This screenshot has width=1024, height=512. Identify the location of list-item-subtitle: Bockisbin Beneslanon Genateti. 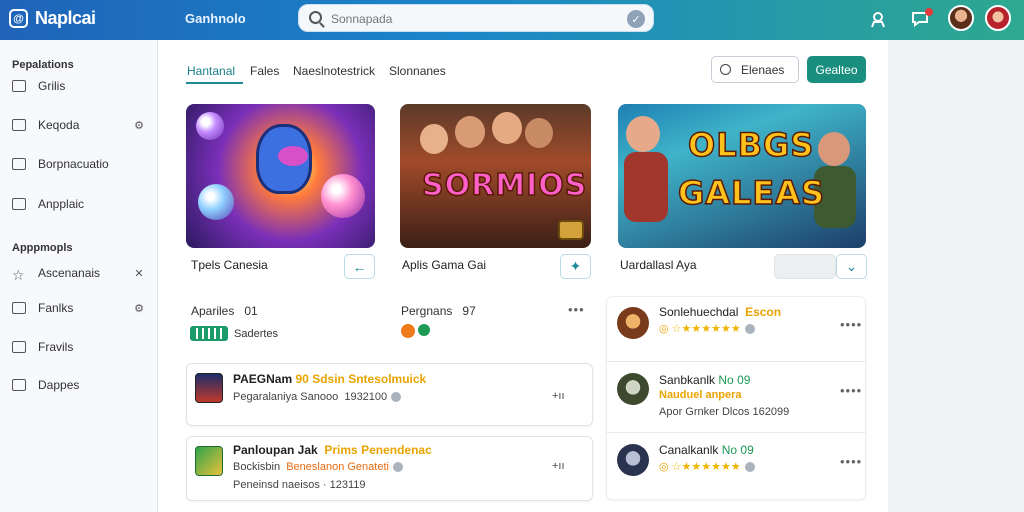
(318, 467).